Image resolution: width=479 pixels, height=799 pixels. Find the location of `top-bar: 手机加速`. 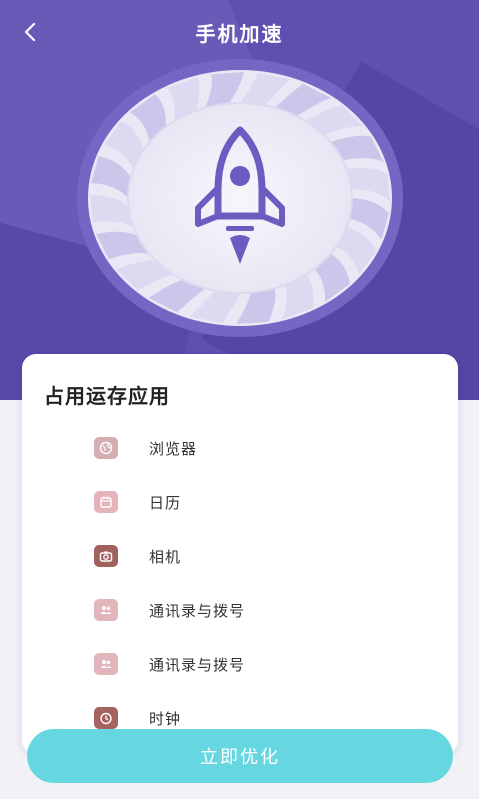

top-bar: 手机加速 is located at coordinates (239, 32).